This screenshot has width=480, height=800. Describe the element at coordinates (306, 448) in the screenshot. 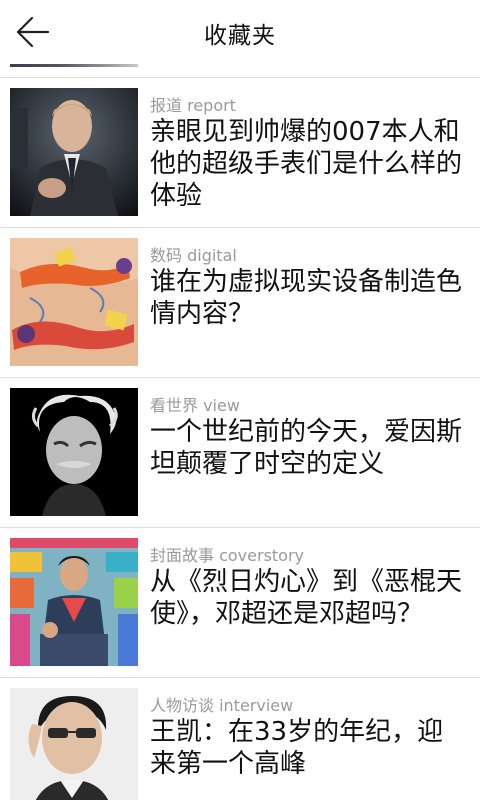

I see `article-title: 一个世纪前的今天，爱因斯坦颠覆了时空的定义` at that location.